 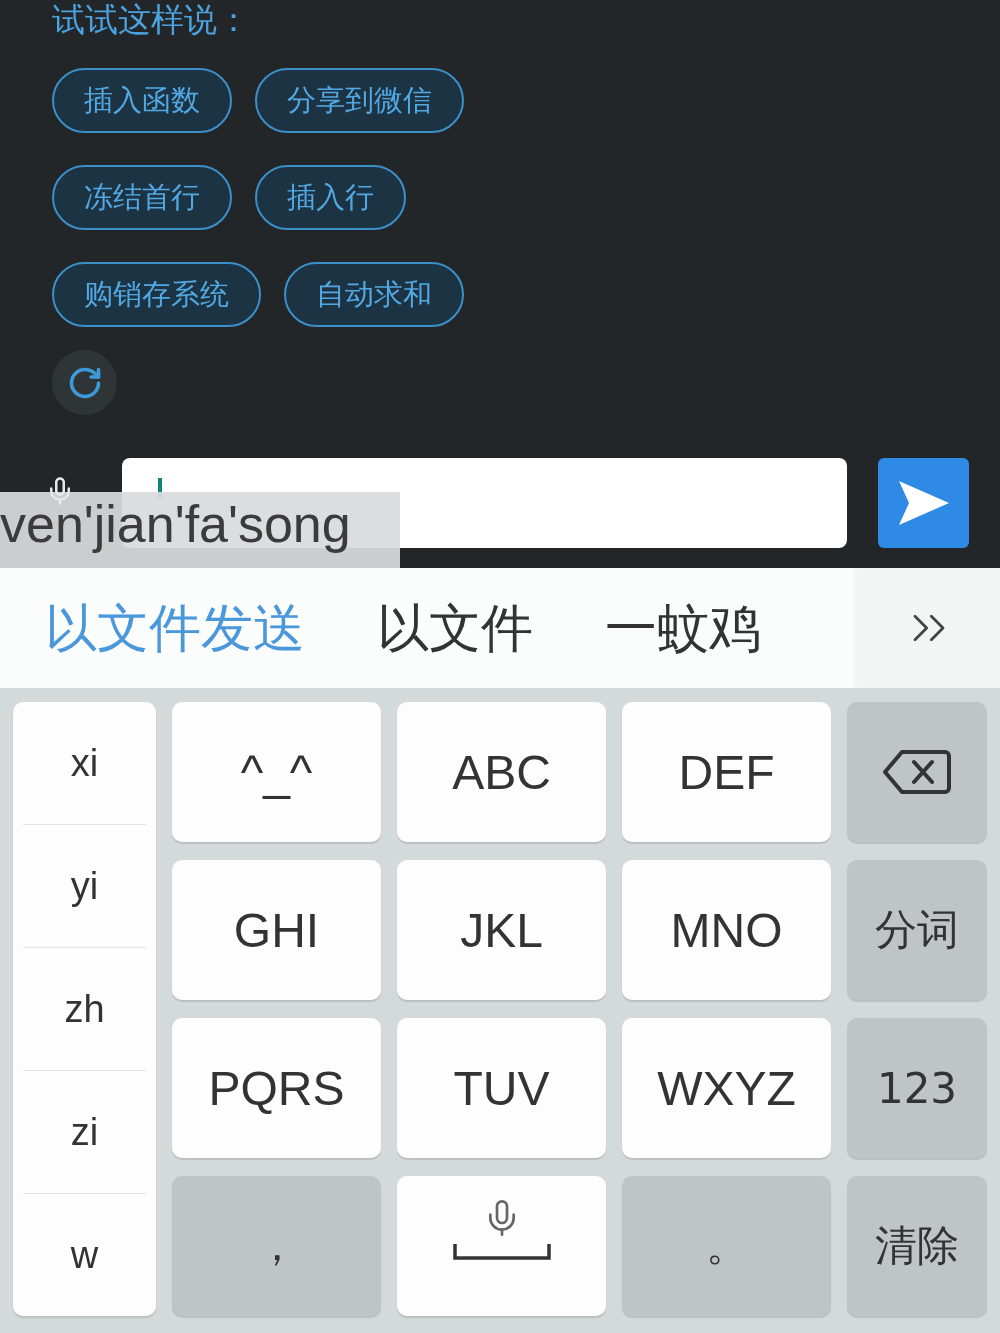 What do you see at coordinates (276, 772) in the screenshot?
I see `keyboard-key: ^_^` at bounding box center [276, 772].